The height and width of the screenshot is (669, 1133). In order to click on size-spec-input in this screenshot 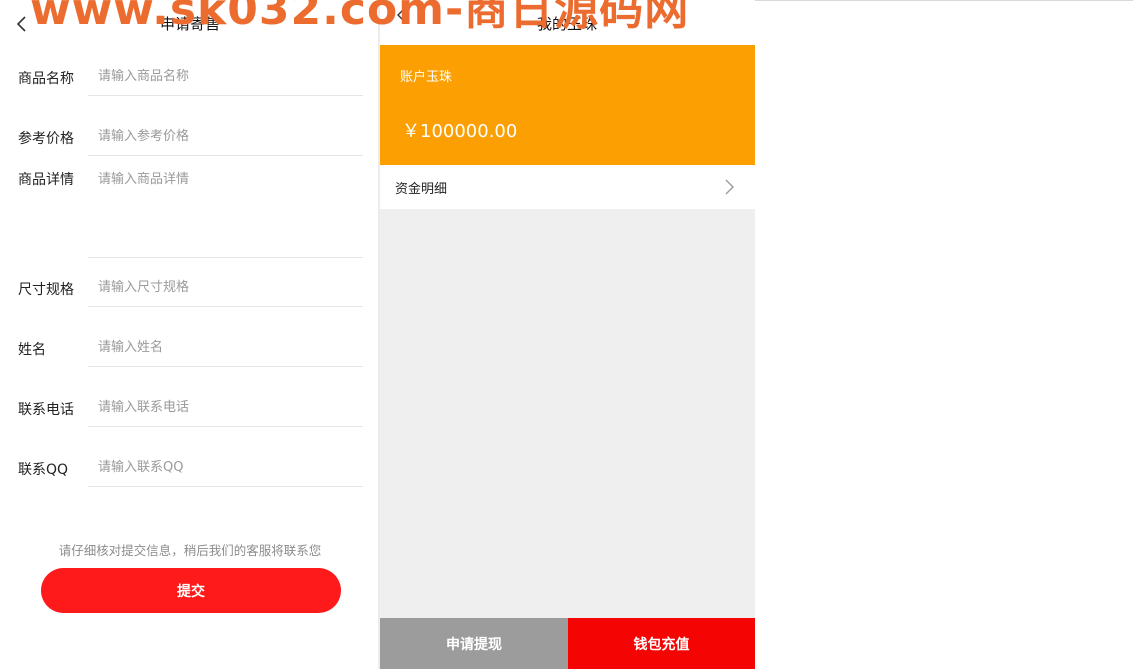, I will do `click(225, 288)`.